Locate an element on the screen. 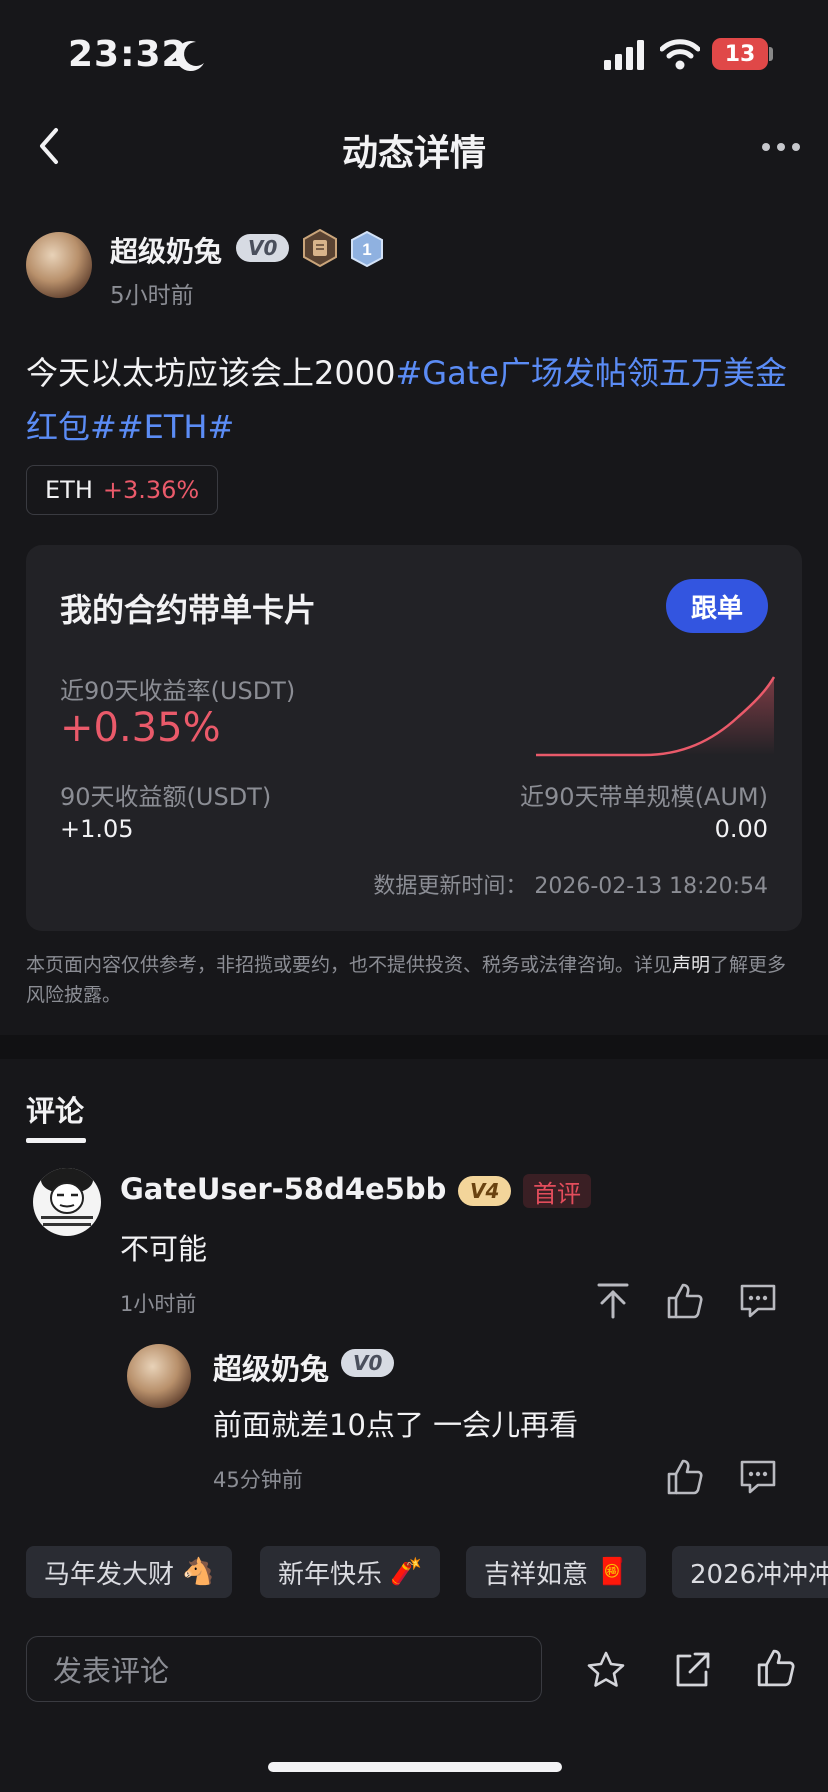  reply-time: 45分钟前 is located at coordinates (258, 1480).